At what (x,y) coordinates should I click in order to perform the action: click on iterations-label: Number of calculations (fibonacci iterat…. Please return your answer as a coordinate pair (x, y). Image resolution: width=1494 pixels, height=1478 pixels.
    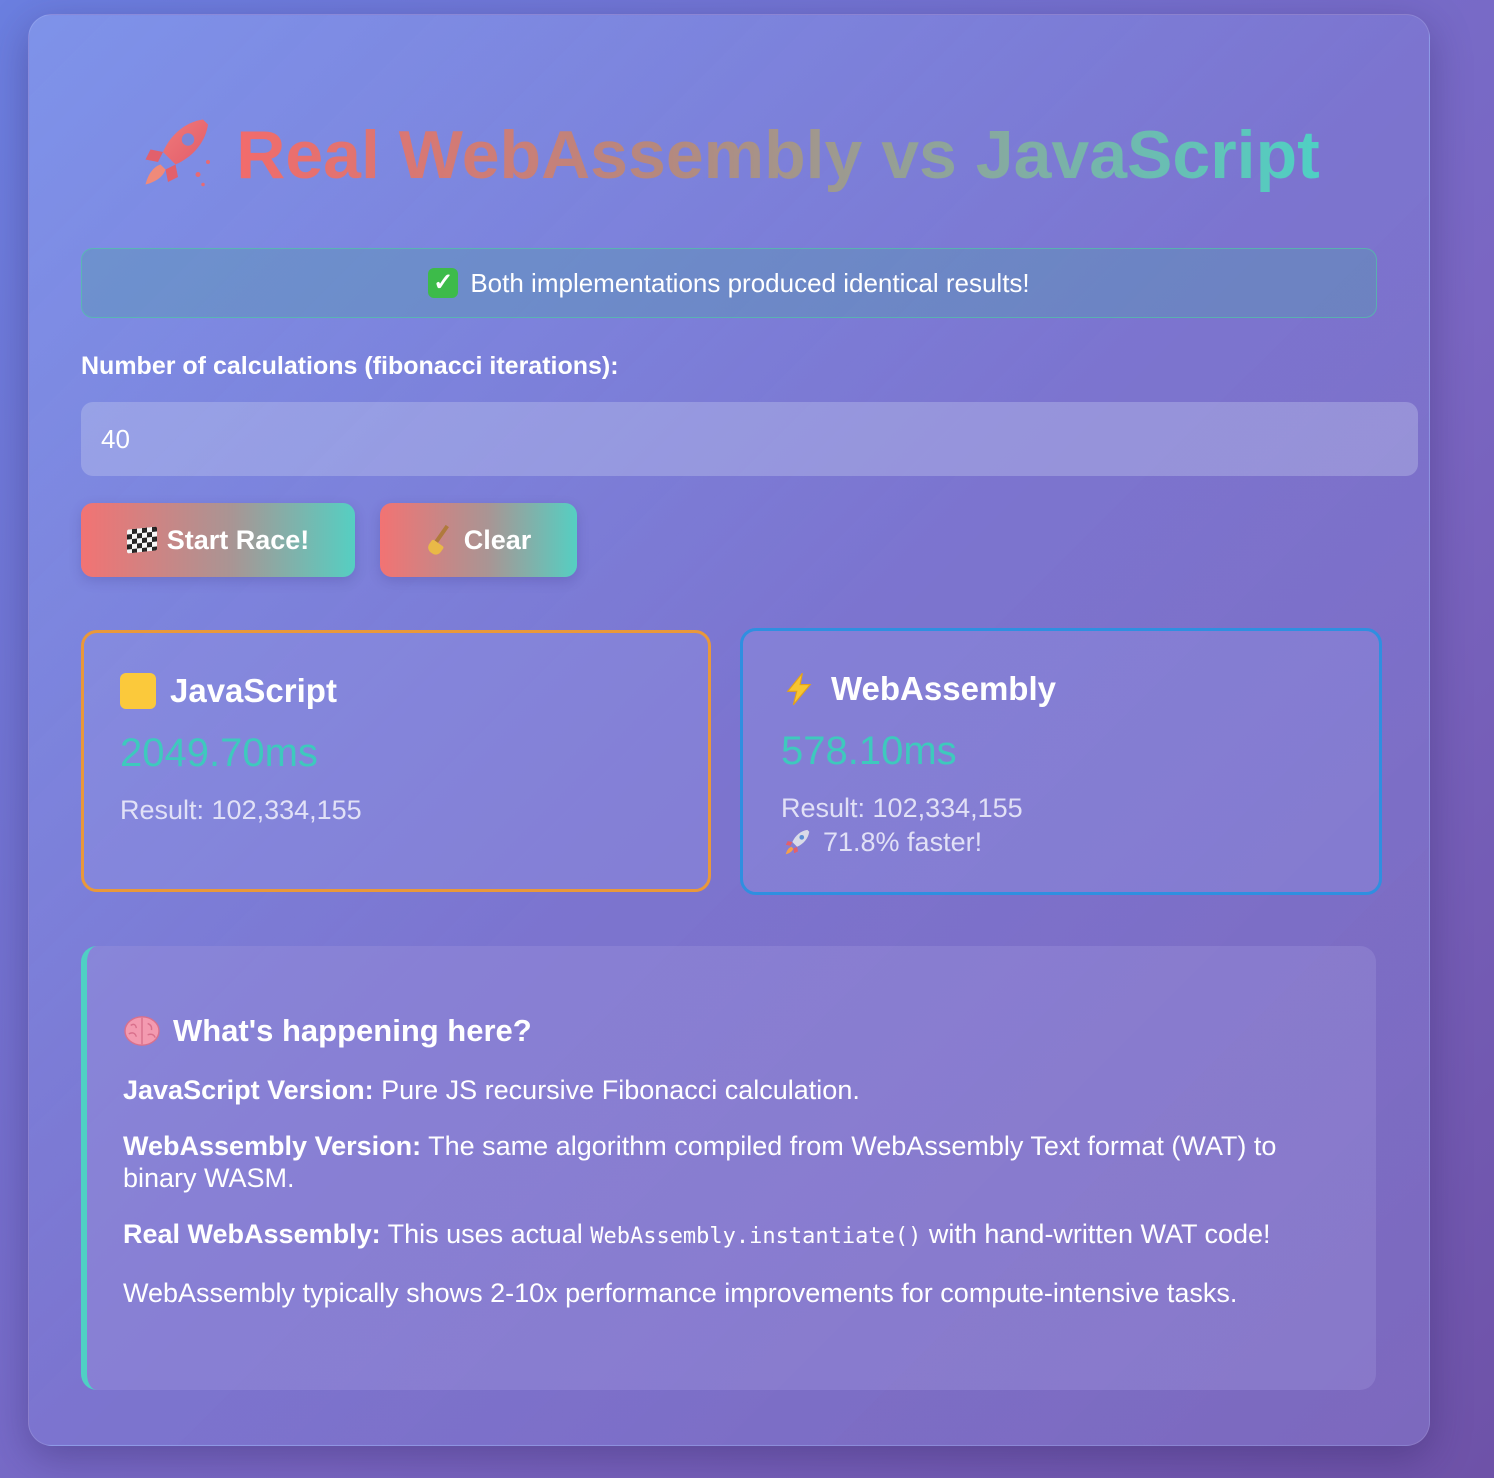
    Looking at the image, I should click on (350, 366).